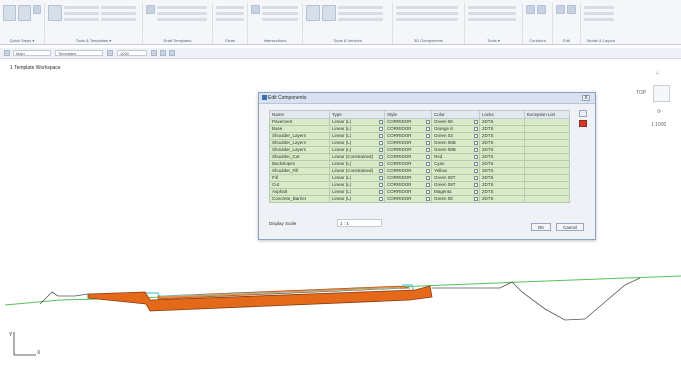 Image resolution: width=681 pixels, height=365 pixels. Describe the element at coordinates (299, 178) in the screenshot. I see `cell-name: Fill` at that location.